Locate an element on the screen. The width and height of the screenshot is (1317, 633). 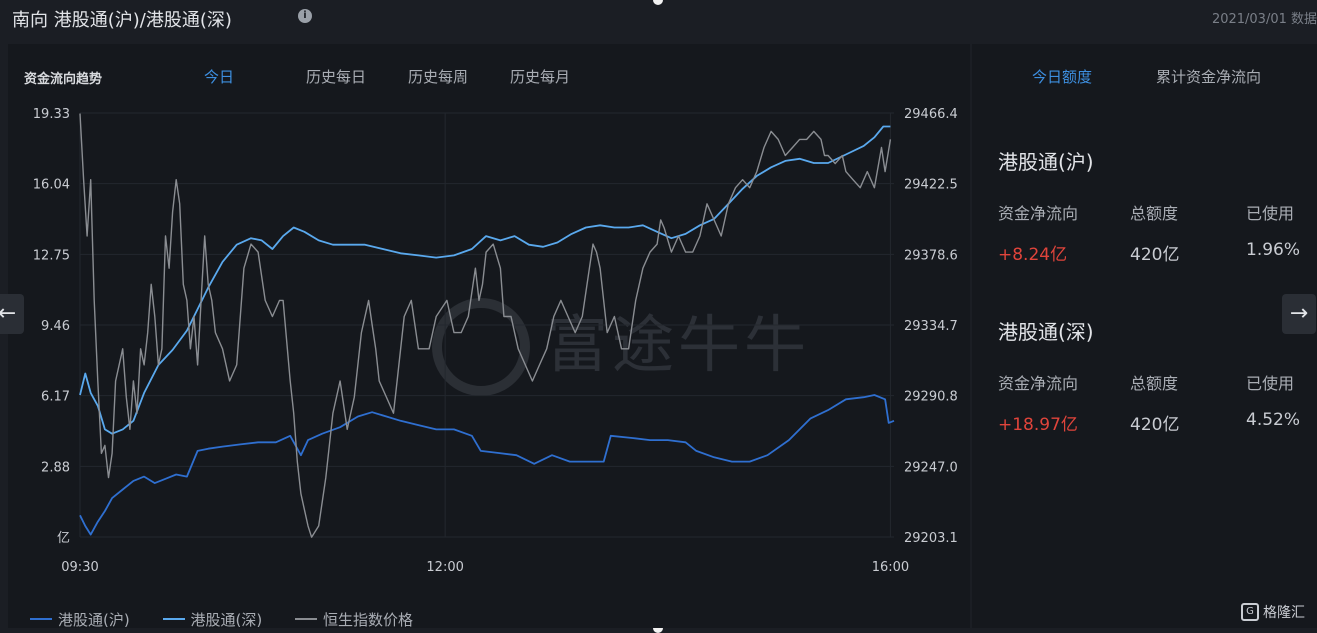
legend-item-sz: 港股通(深) is located at coordinates (212, 619).